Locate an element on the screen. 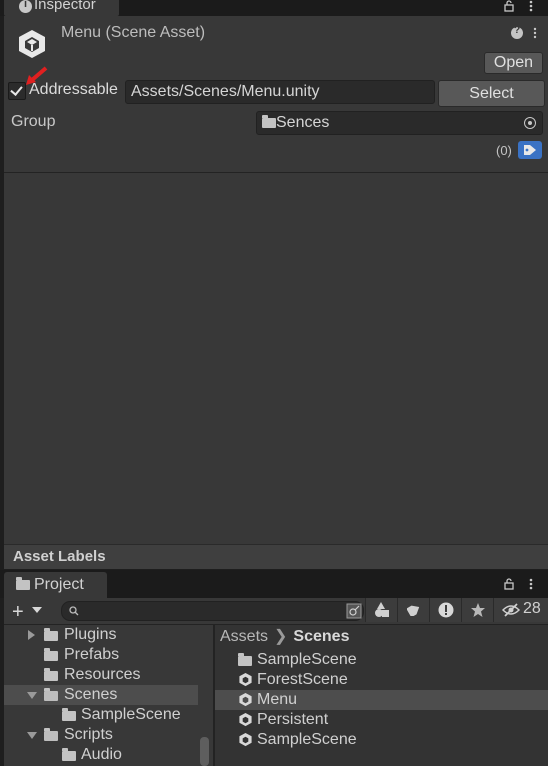 The width and height of the screenshot is (548, 766). star-icon is located at coordinates (478, 610).